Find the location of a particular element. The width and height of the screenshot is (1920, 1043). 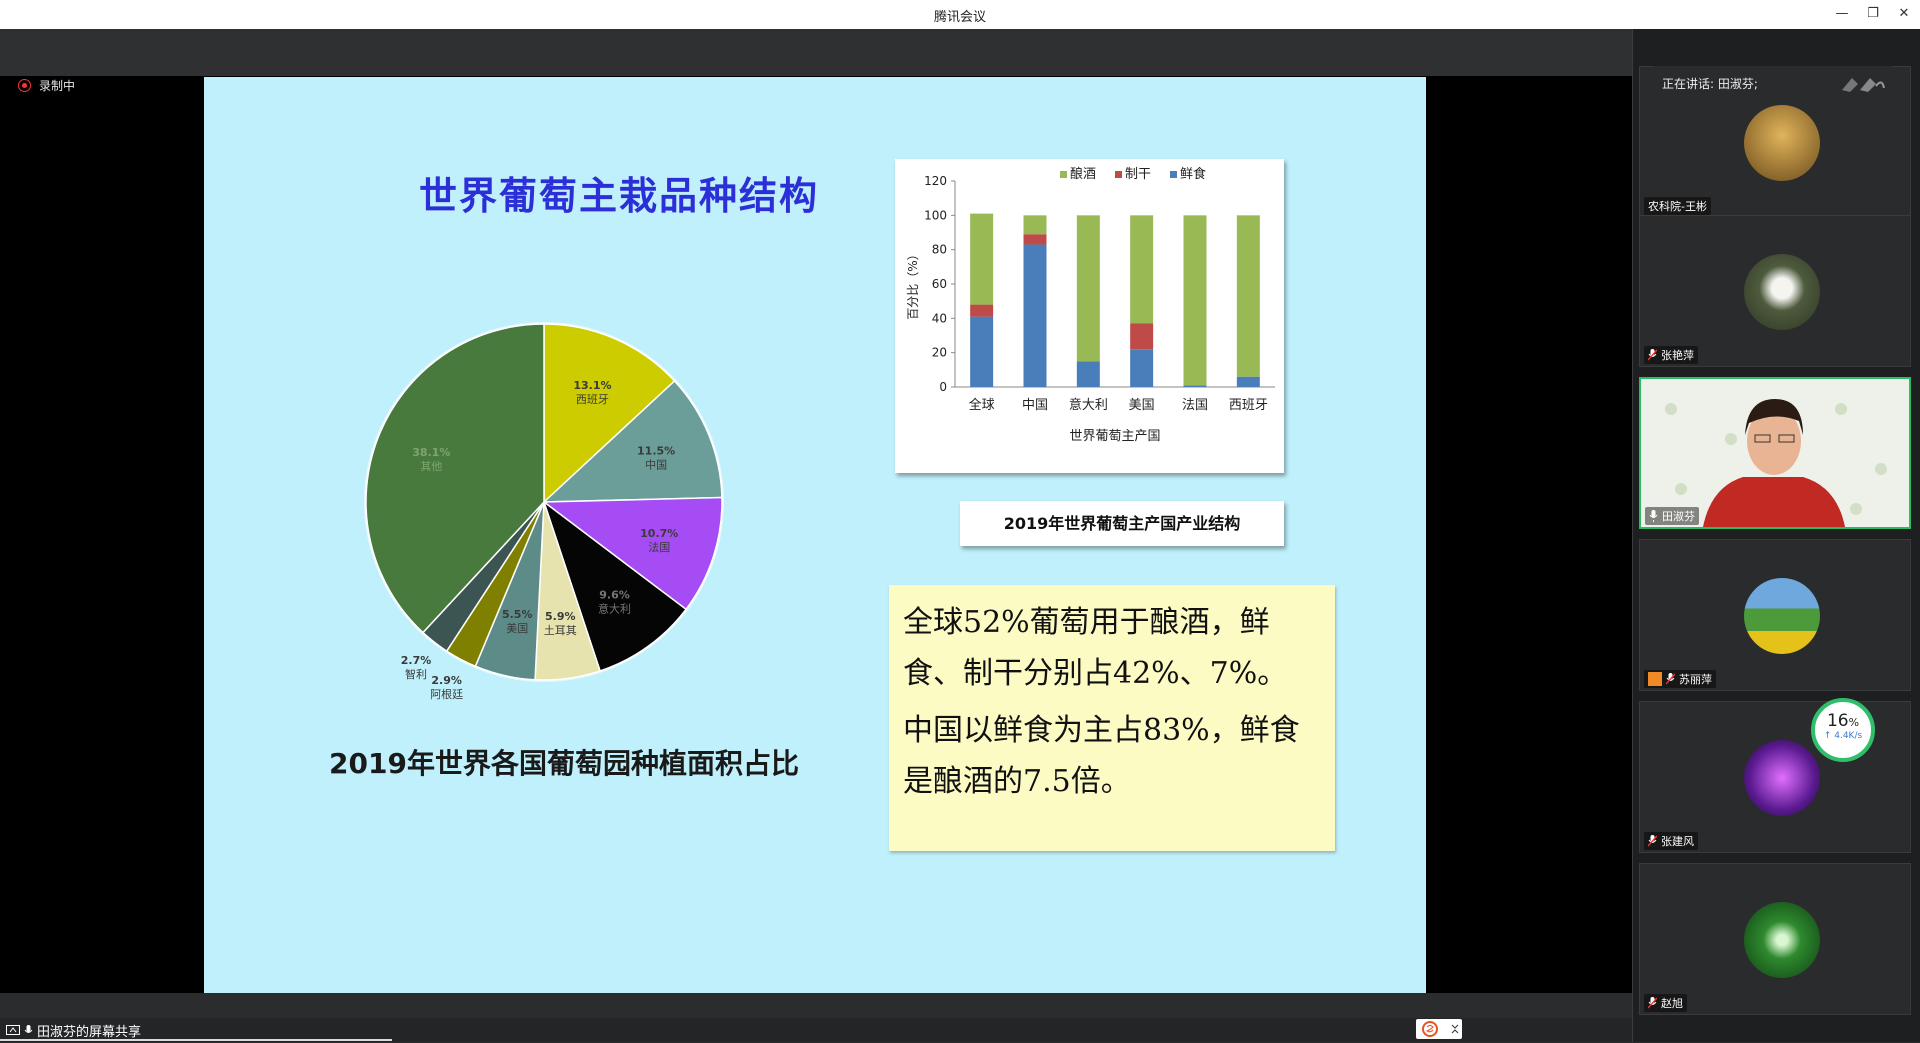

slide-title: 世界葡萄主栽品种结构 is located at coordinates (618, 196).